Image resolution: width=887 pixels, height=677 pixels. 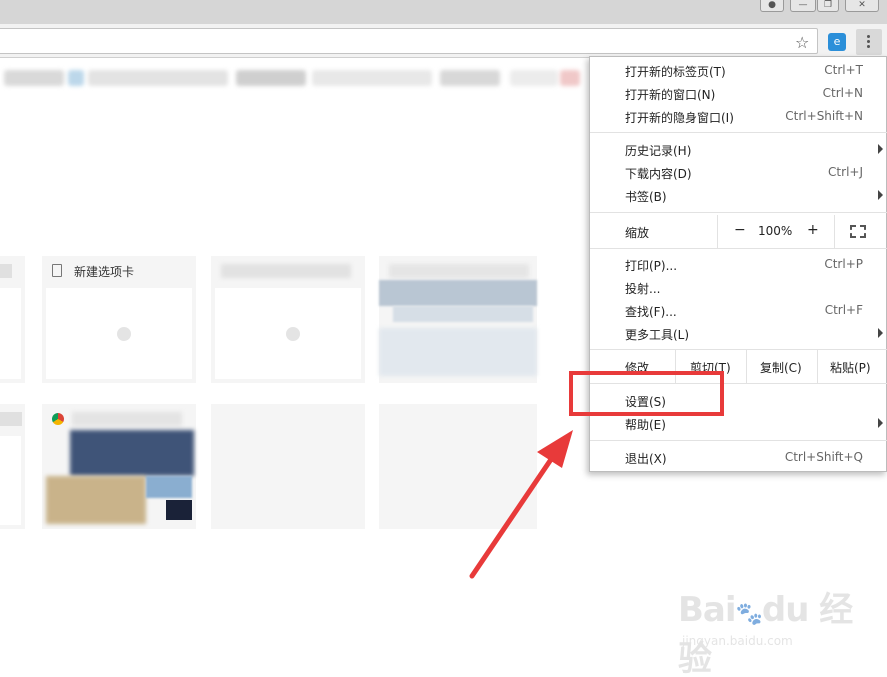 What do you see at coordinates (843, 264) in the screenshot?
I see `menu-item-shortcut: Ctrl+P` at bounding box center [843, 264].